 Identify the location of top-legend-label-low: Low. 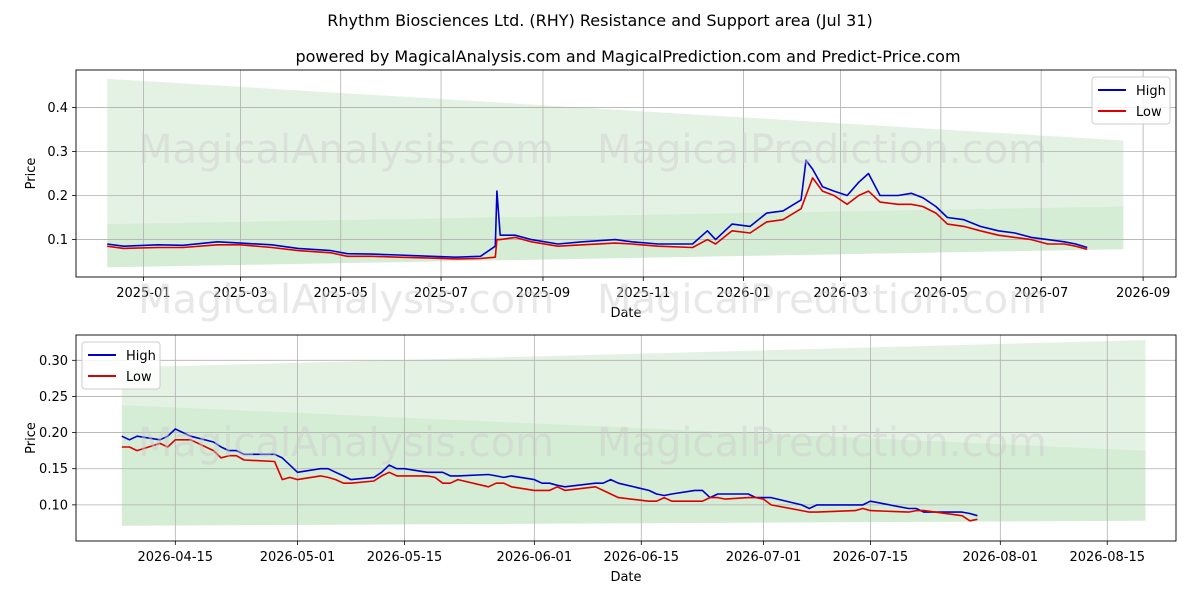
(1149, 112).